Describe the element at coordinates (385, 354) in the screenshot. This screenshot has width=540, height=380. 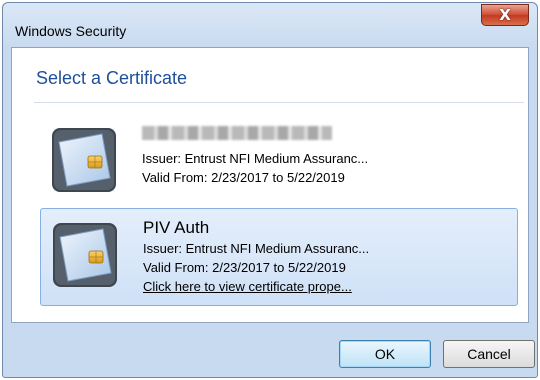
I see `ok-button: OK` at that location.